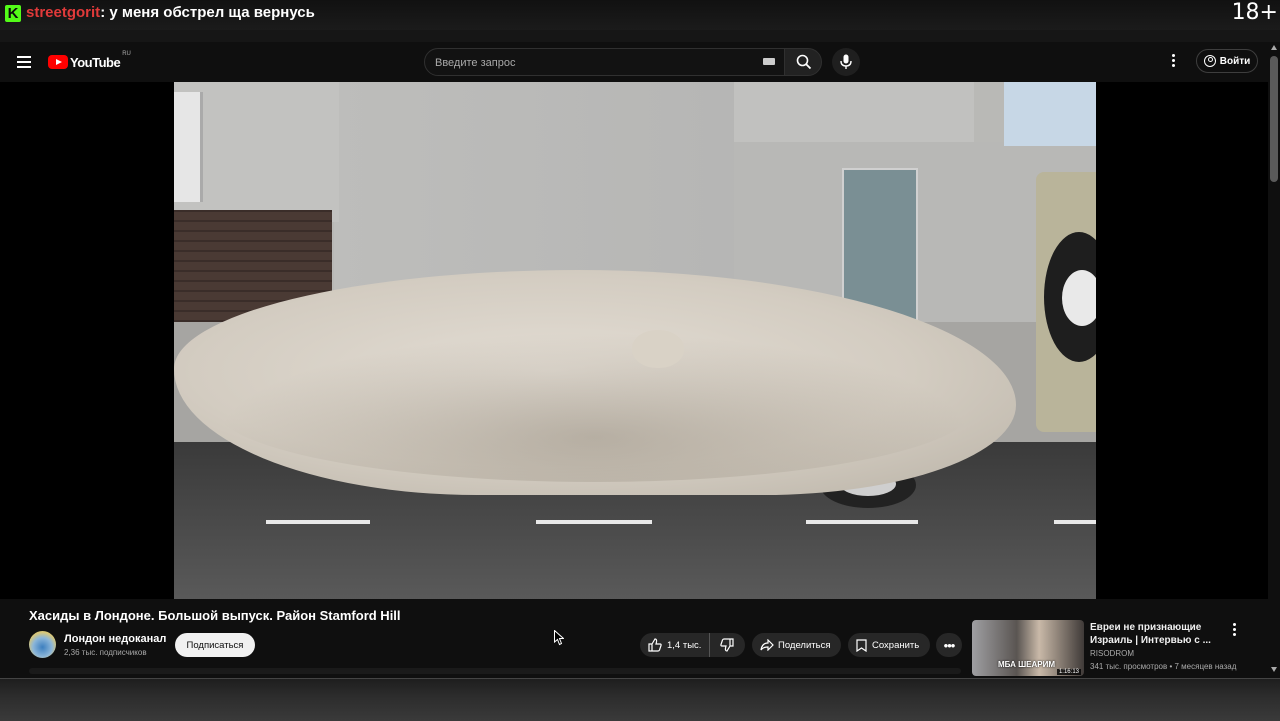 This screenshot has height=721, width=1280. Describe the element at coordinates (684, 645) in the screenshot. I see `like-count: 1,4 тыс.` at that location.